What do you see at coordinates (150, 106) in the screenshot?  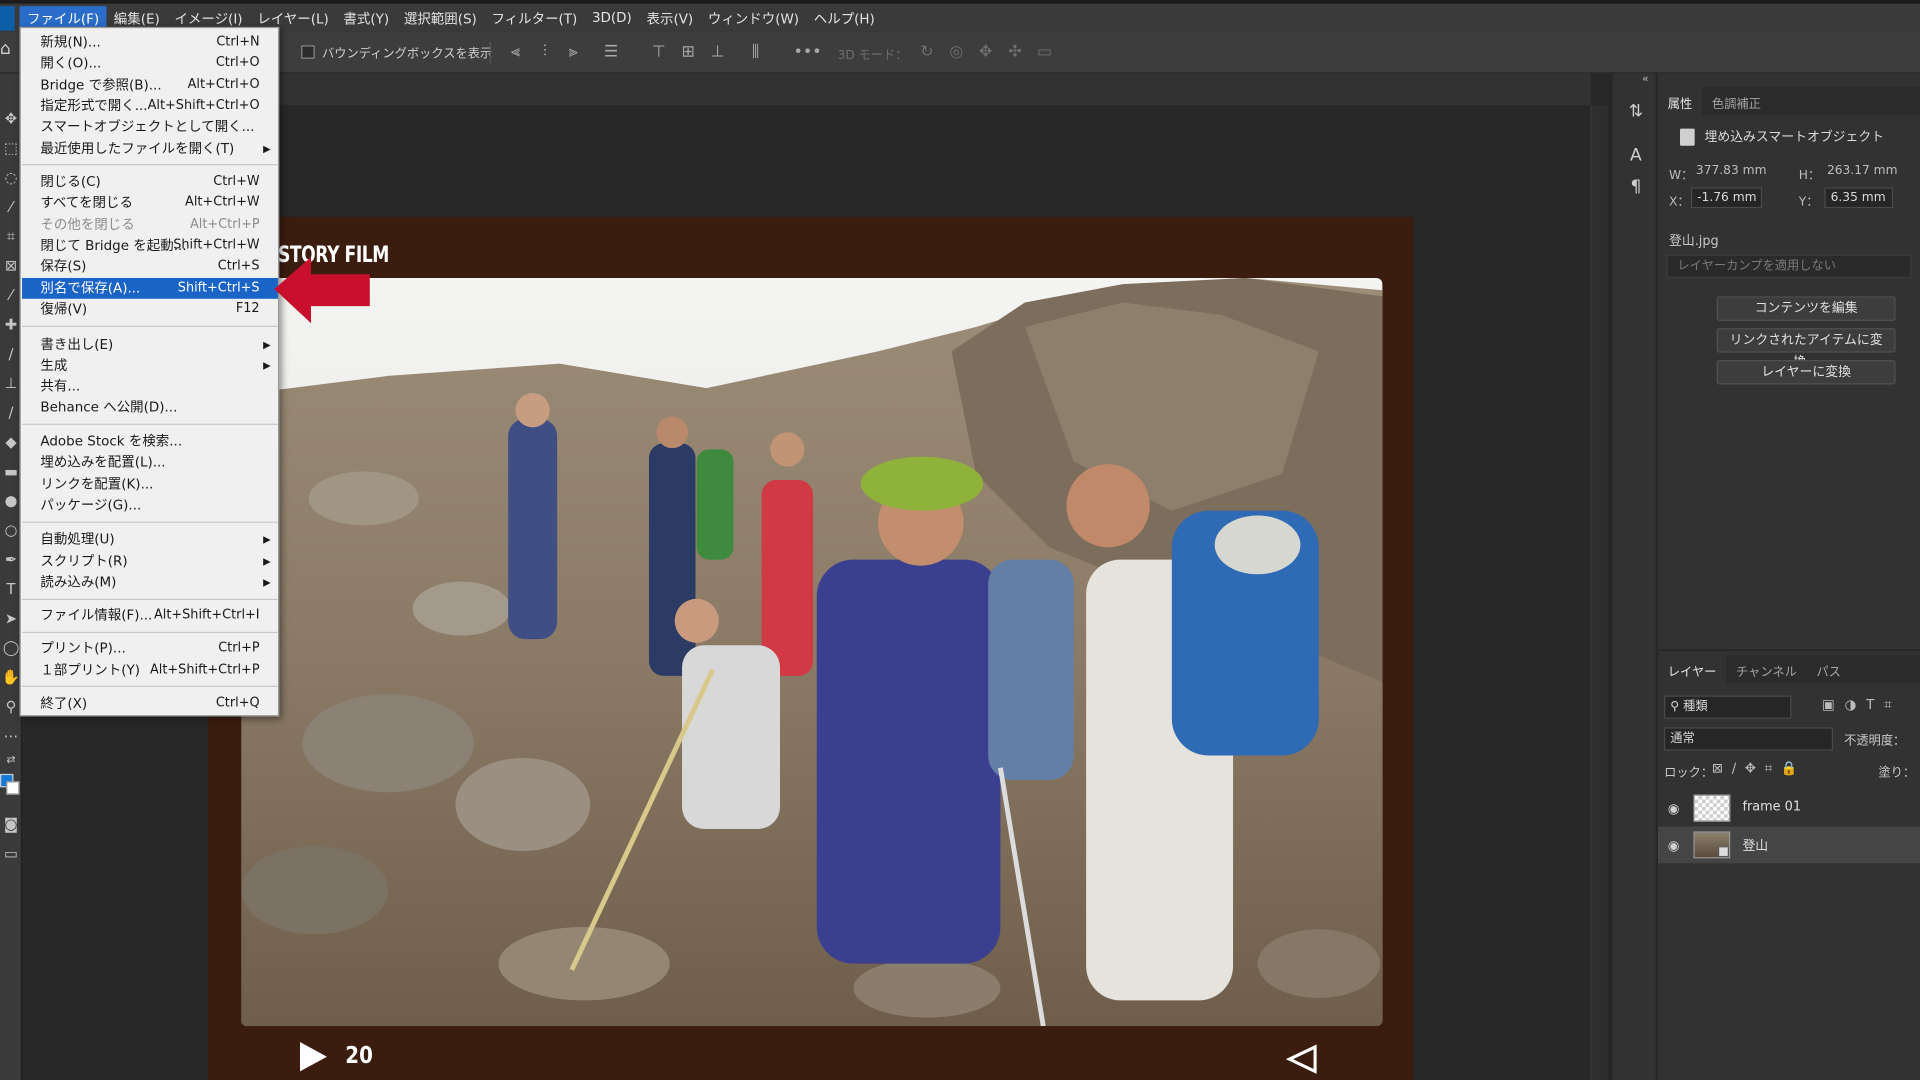 I see `menu-item-open-as: 指定形式で開く... Alt+Shift+Ctrl+O` at bounding box center [150, 106].